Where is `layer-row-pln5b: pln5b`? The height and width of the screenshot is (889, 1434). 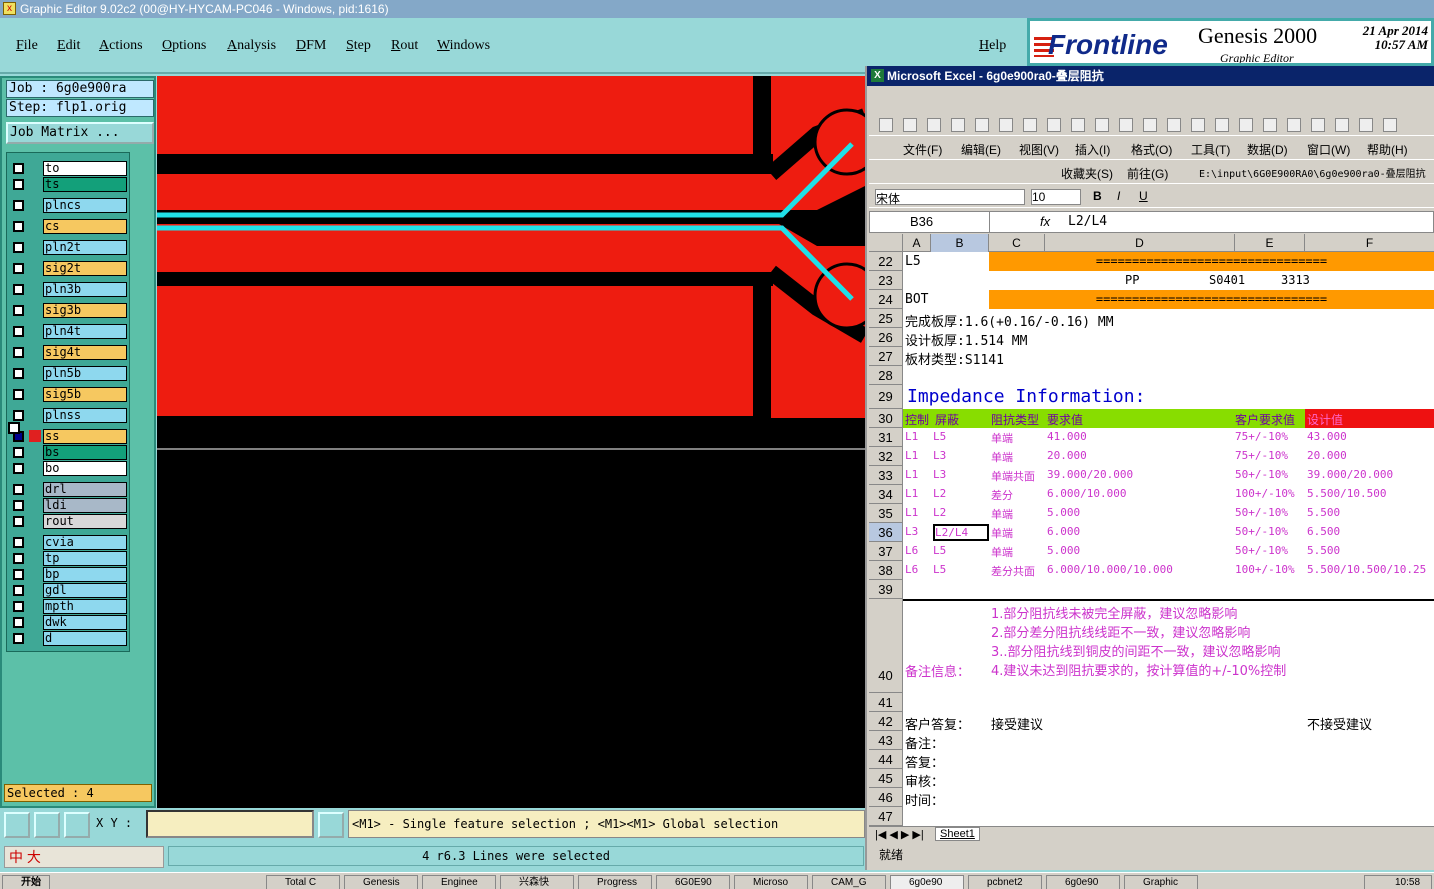
layer-row-pln5b: pln5b is located at coordinates (69, 373).